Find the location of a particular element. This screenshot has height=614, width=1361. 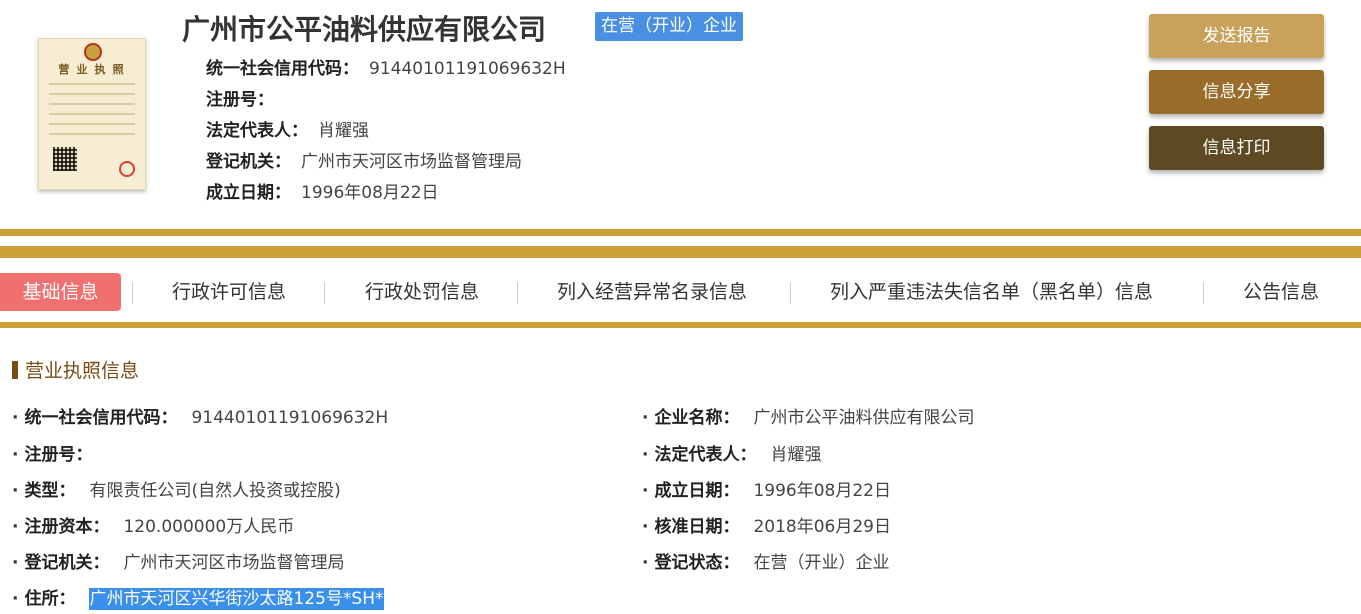

qr-code-icon is located at coordinates (65, 159).